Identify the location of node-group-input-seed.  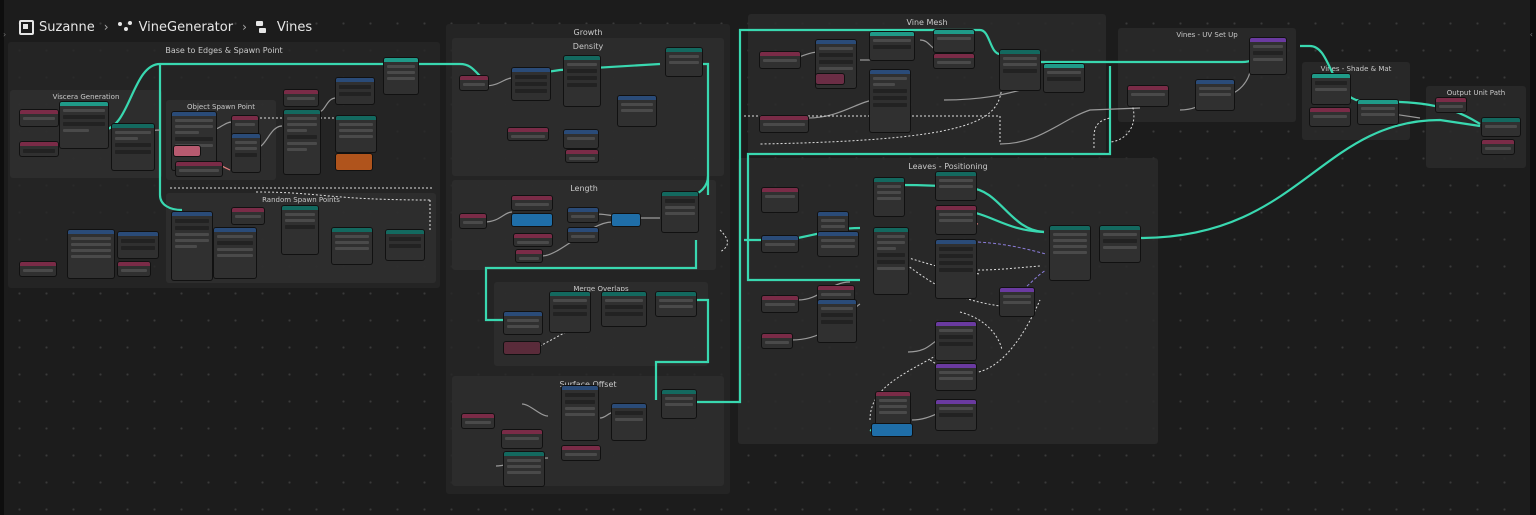
(134, 269).